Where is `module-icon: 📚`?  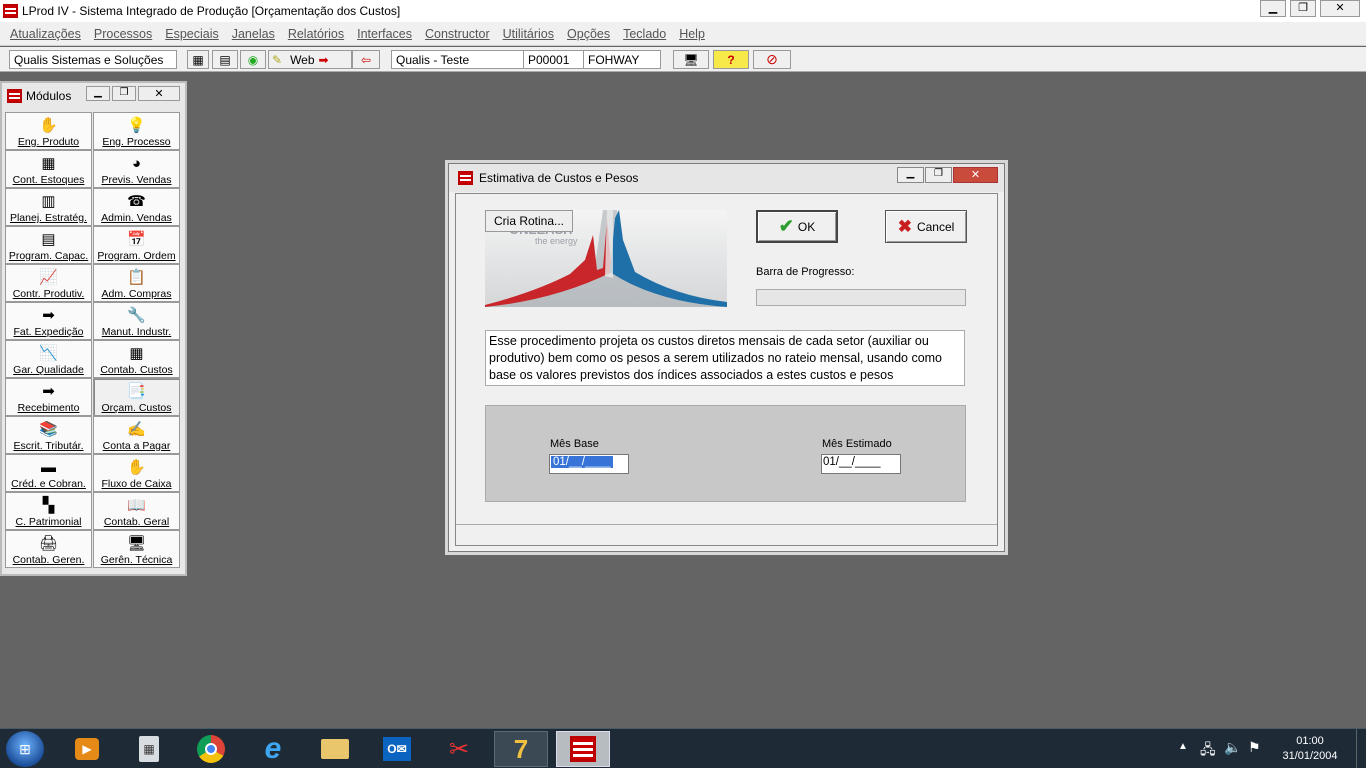 module-icon: 📚 is located at coordinates (48, 429).